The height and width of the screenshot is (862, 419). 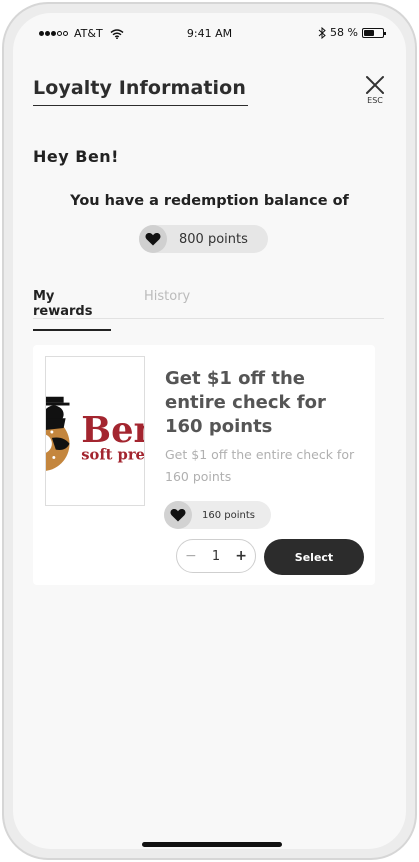 What do you see at coordinates (322, 32) in the screenshot?
I see `bluetooth-icon` at bounding box center [322, 32].